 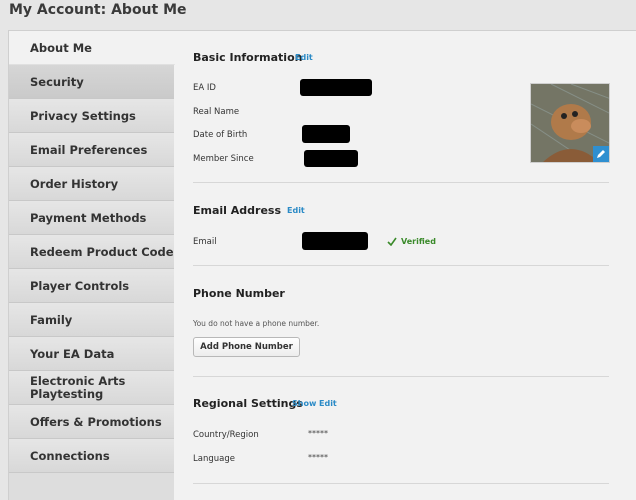 I want to click on sidebar-item-player-controls: Player Controls, so click(x=91, y=286).